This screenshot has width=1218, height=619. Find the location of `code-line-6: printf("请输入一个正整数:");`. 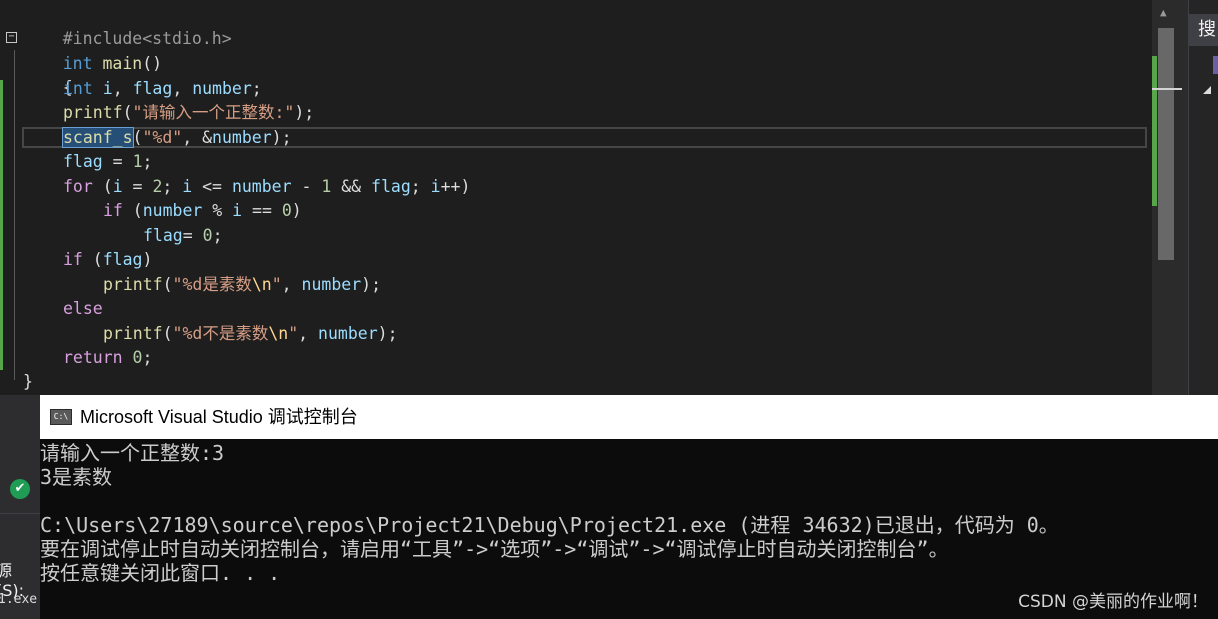

code-line-6: printf("请输入一个正整数:"); is located at coordinates (188, 113).